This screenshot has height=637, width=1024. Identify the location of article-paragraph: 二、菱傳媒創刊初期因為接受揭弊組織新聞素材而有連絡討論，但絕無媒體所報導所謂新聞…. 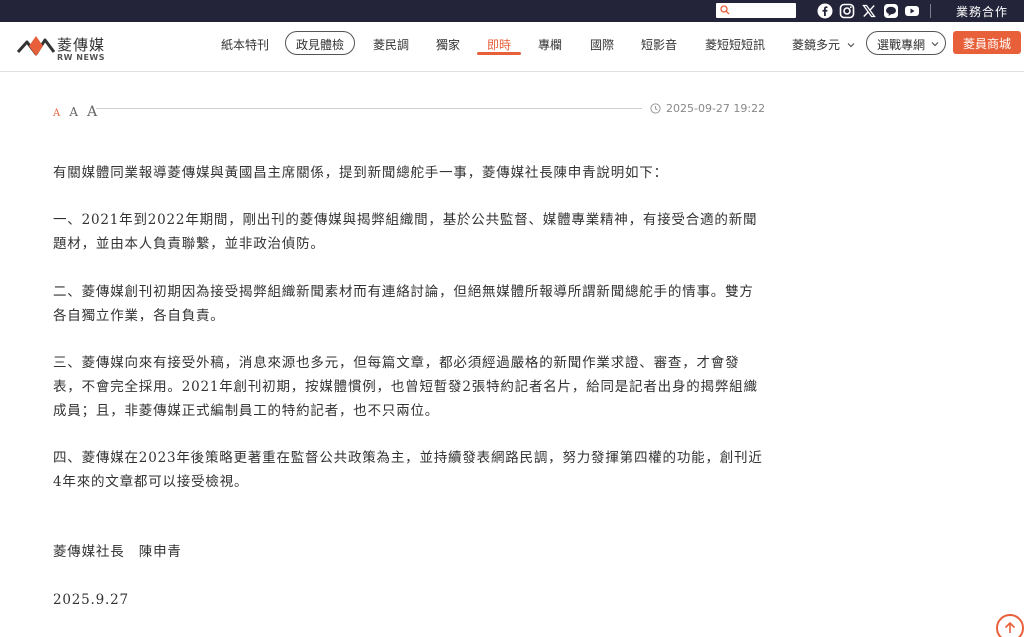
(403, 304).